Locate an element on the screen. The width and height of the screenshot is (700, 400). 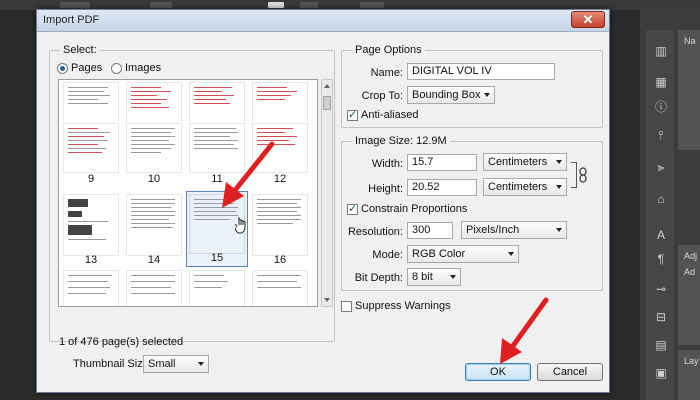
anti-aliased-label: Anti-aliased is located at coordinates (390, 115).